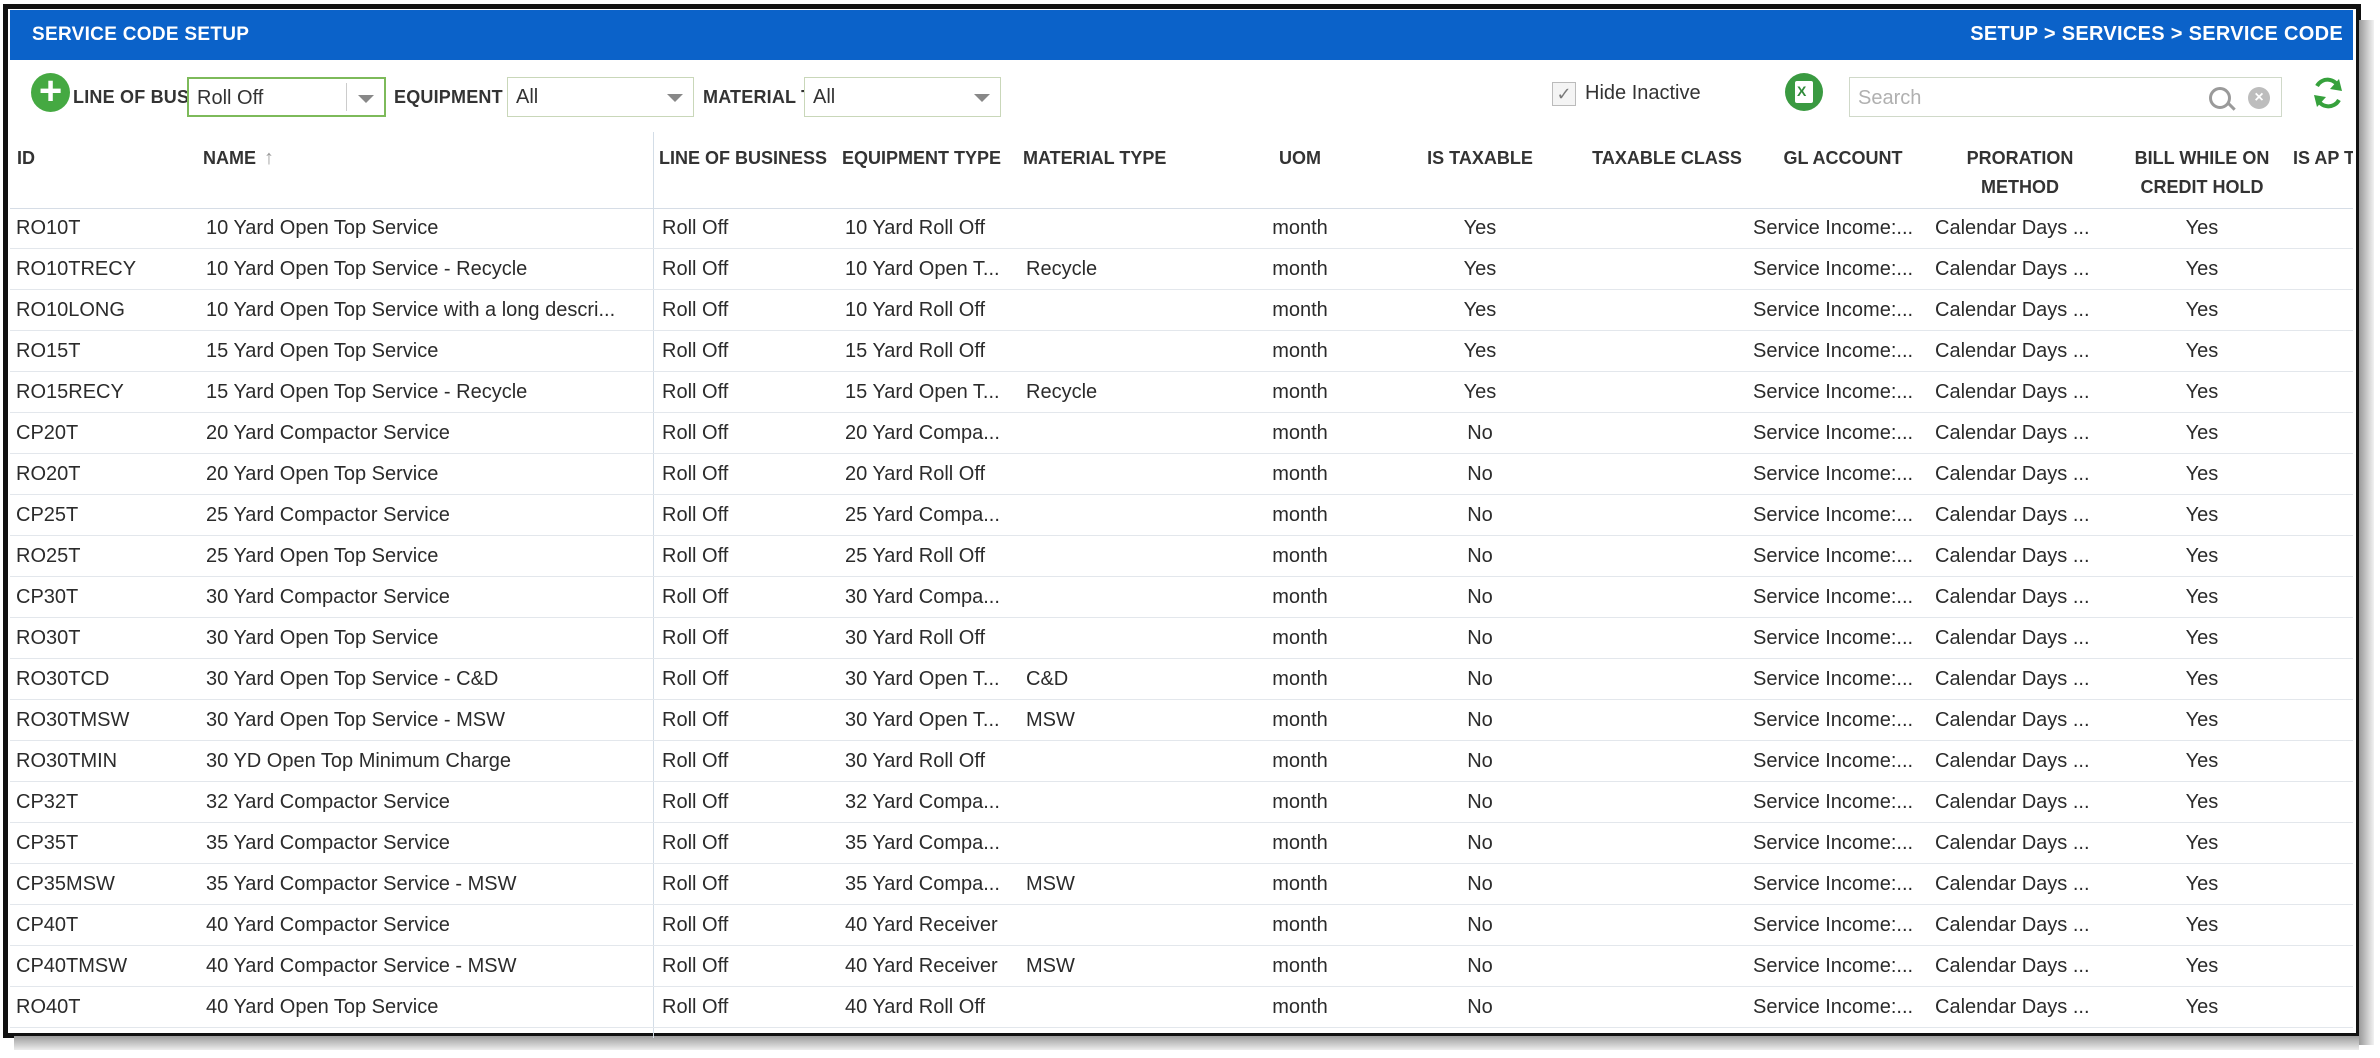 This screenshot has height=1058, width=2380. What do you see at coordinates (915, 556) in the screenshot?
I see `cell-equipment-type: 25 Yard Roll Off` at bounding box center [915, 556].